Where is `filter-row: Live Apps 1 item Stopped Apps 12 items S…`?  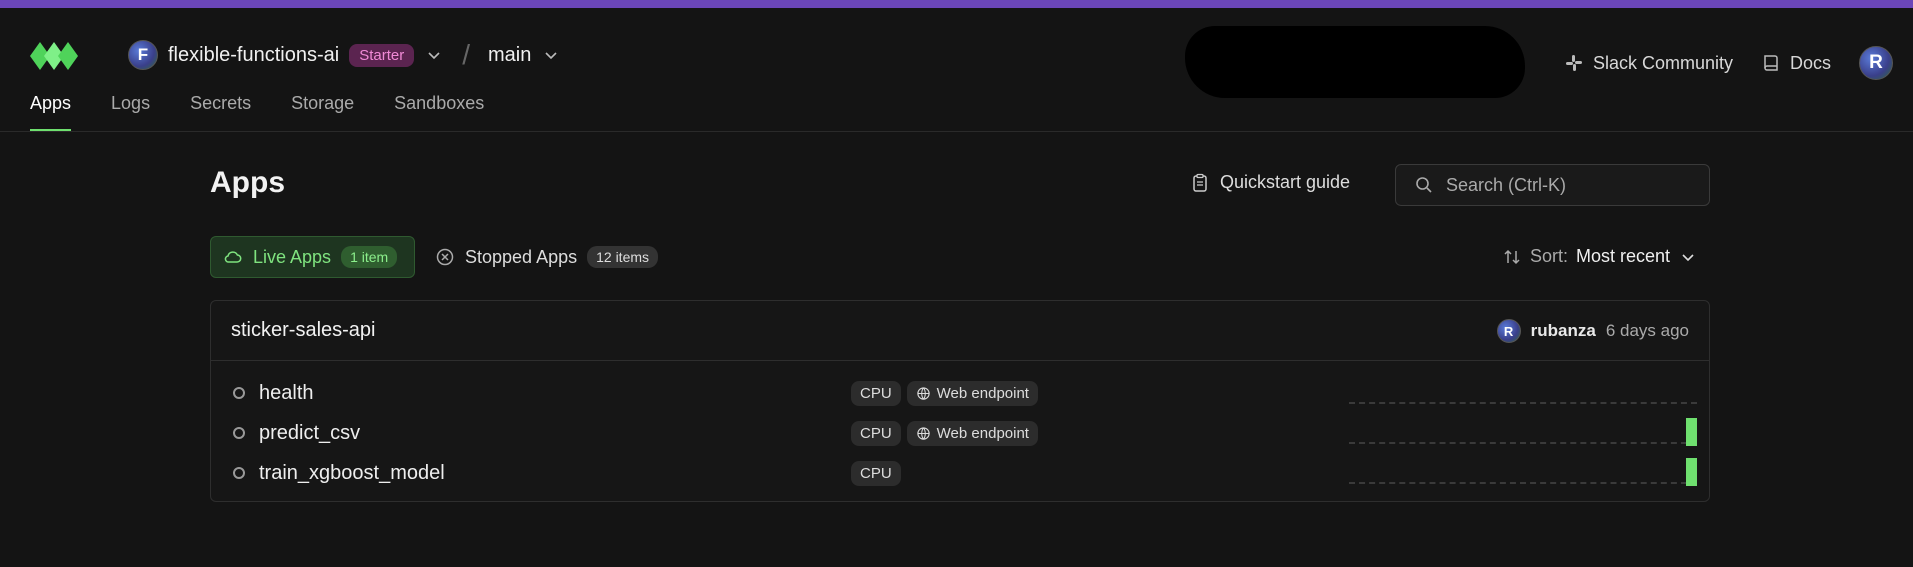 filter-row: Live Apps 1 item Stopped Apps 12 items S… is located at coordinates (960, 258).